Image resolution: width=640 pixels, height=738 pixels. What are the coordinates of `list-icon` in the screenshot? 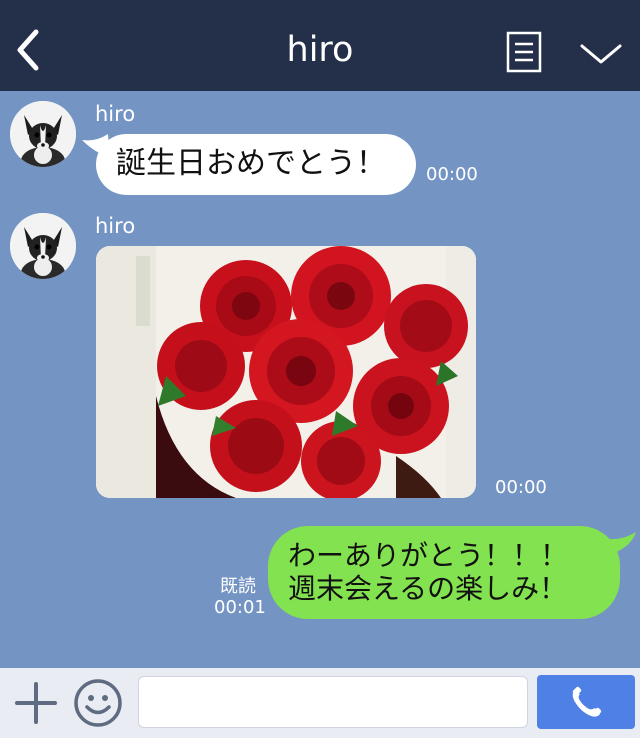 It's located at (524, 52).